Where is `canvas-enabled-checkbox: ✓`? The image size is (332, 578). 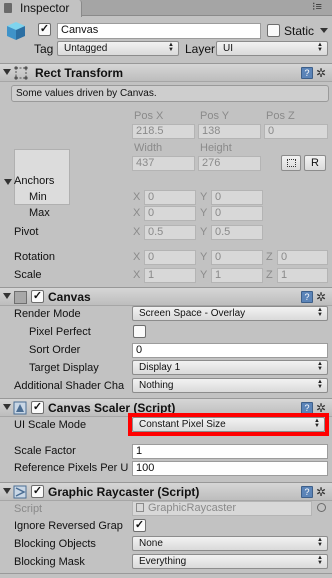
canvas-enabled-checkbox: ✓ is located at coordinates (37, 296).